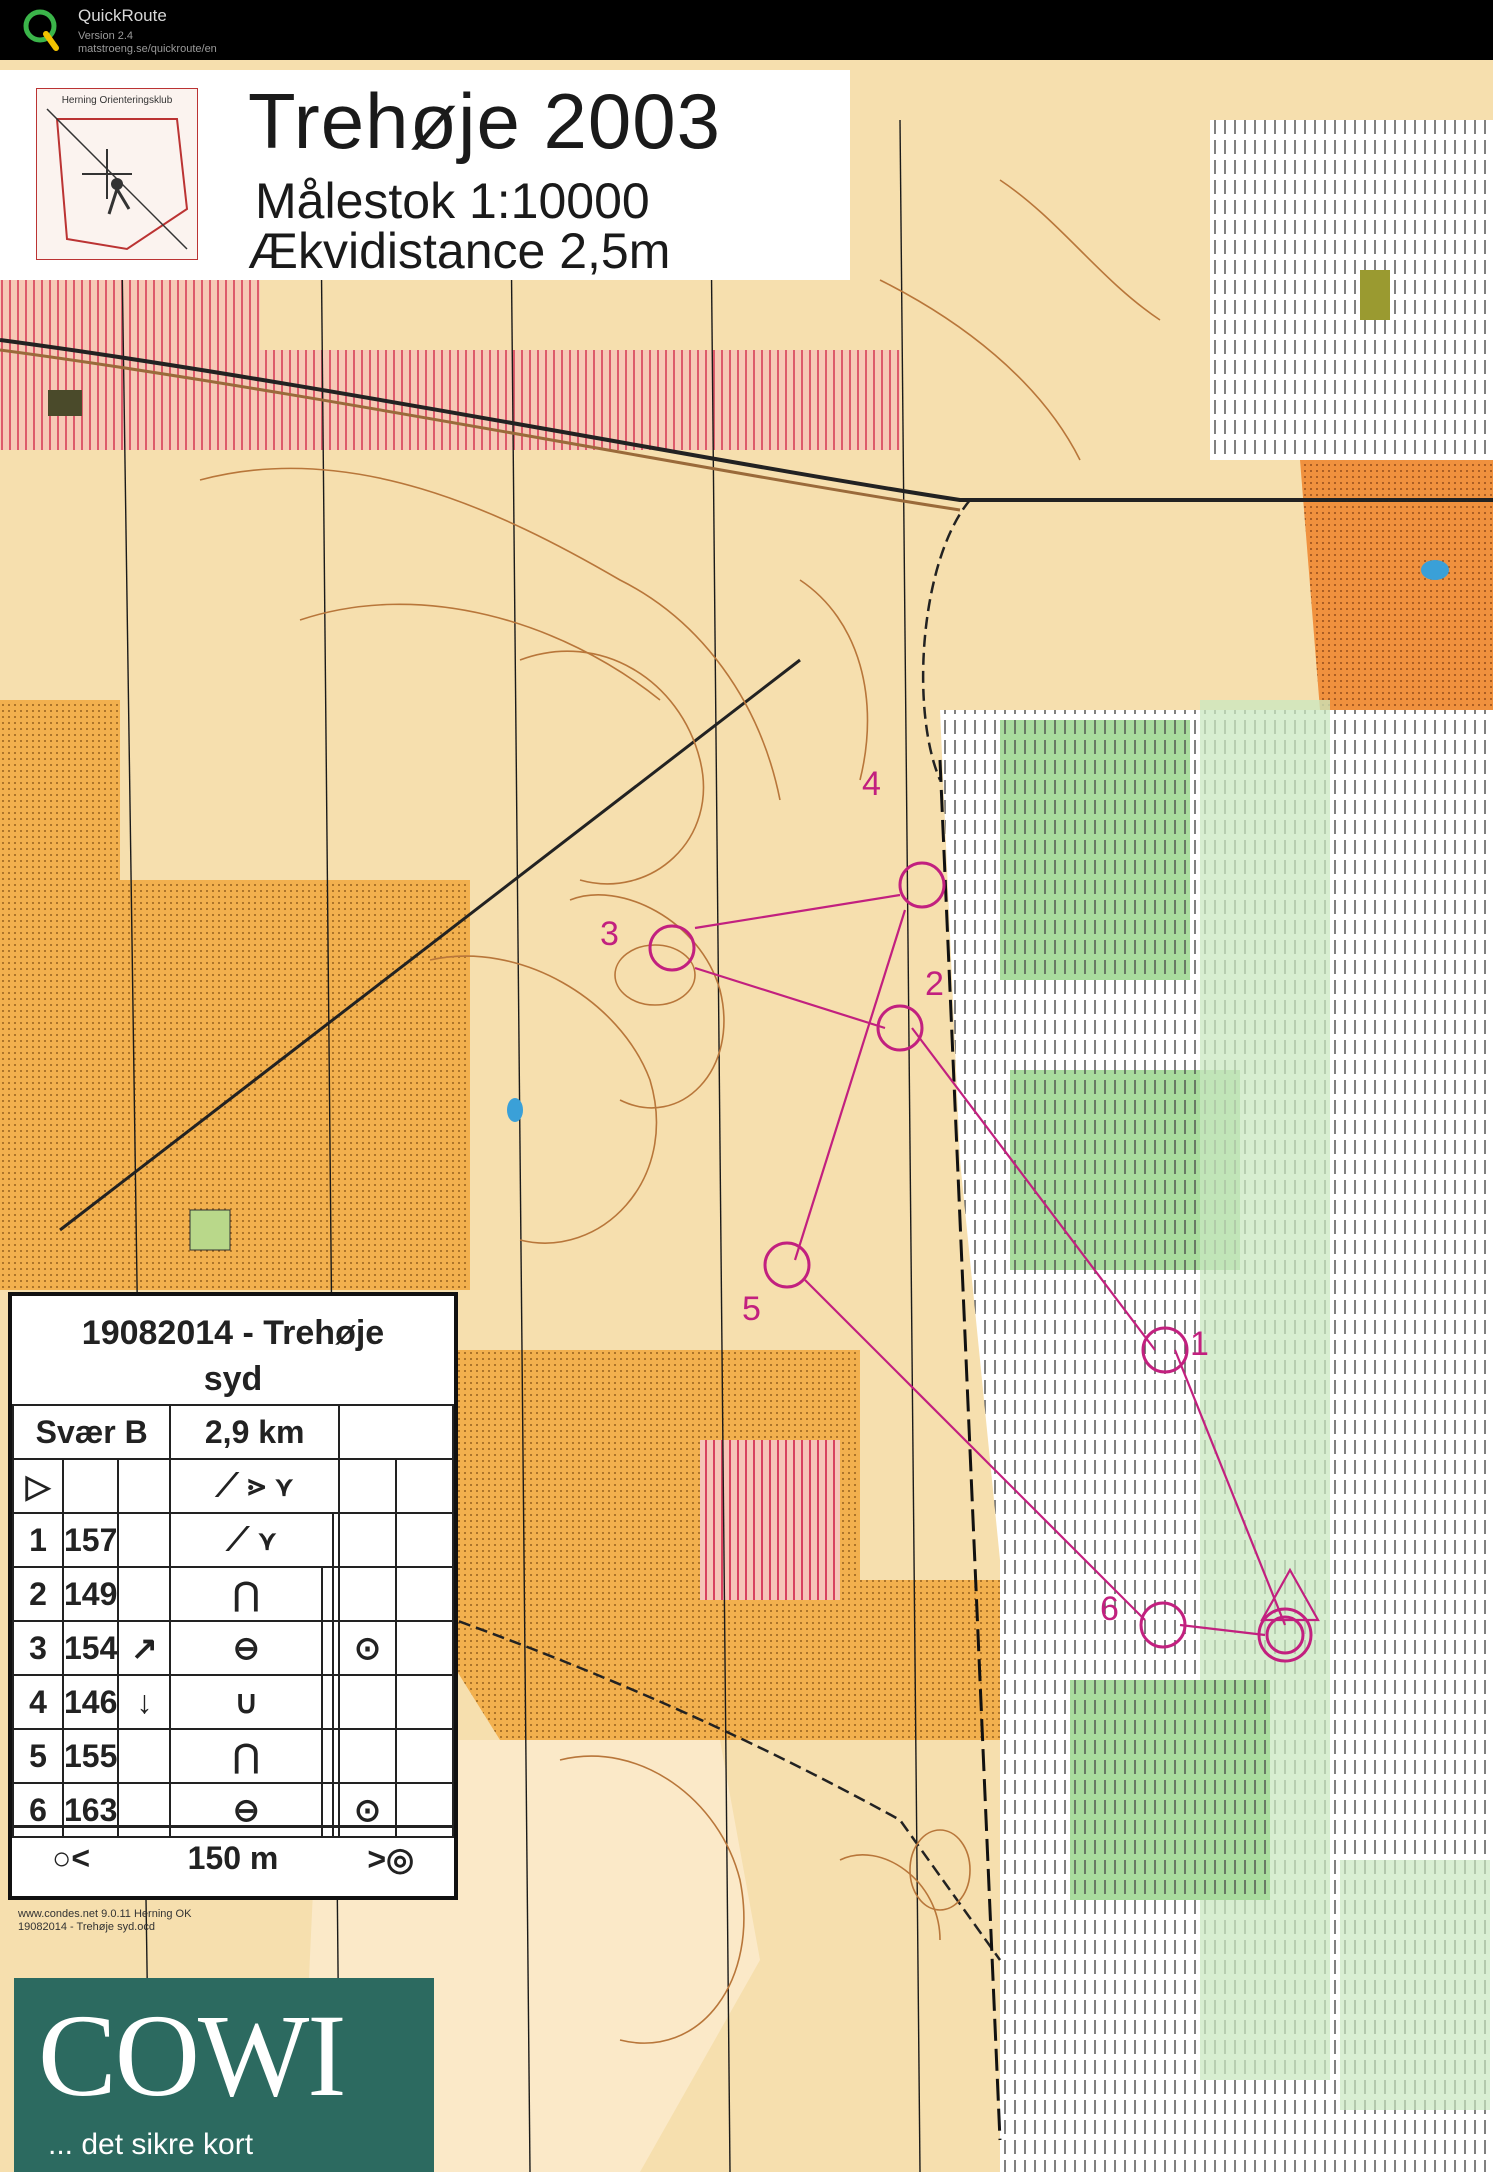 The width and height of the screenshot is (1493, 2172). Describe the element at coordinates (871, 784) in the screenshot. I see `control-4-label: 4` at that location.